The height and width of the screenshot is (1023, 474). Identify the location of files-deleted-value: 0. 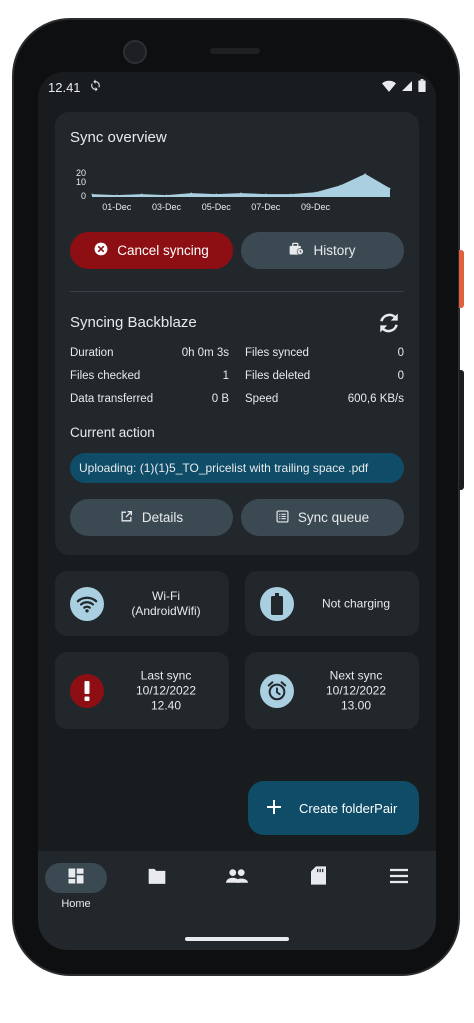
(400, 376).